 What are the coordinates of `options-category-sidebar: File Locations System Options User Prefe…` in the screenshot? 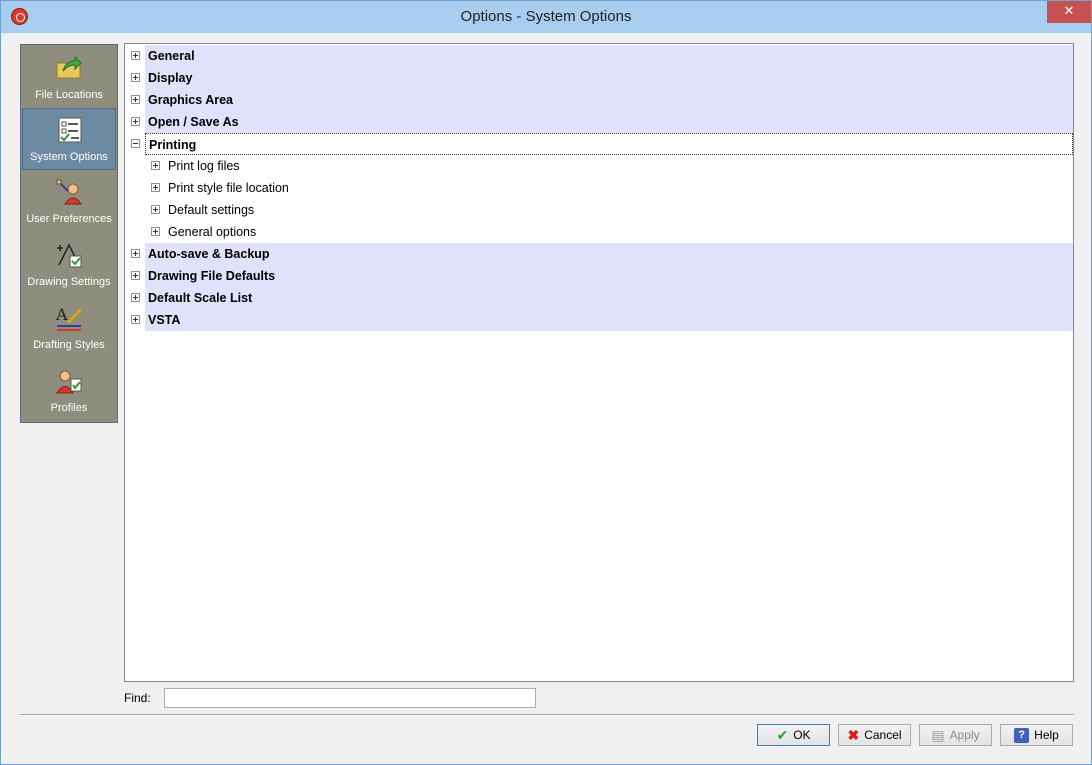 It's located at (69, 233).